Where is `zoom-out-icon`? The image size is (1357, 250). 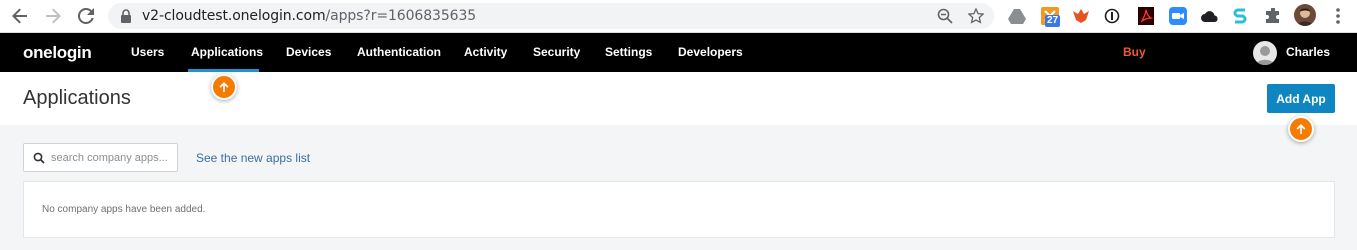 zoom-out-icon is located at coordinates (945, 16).